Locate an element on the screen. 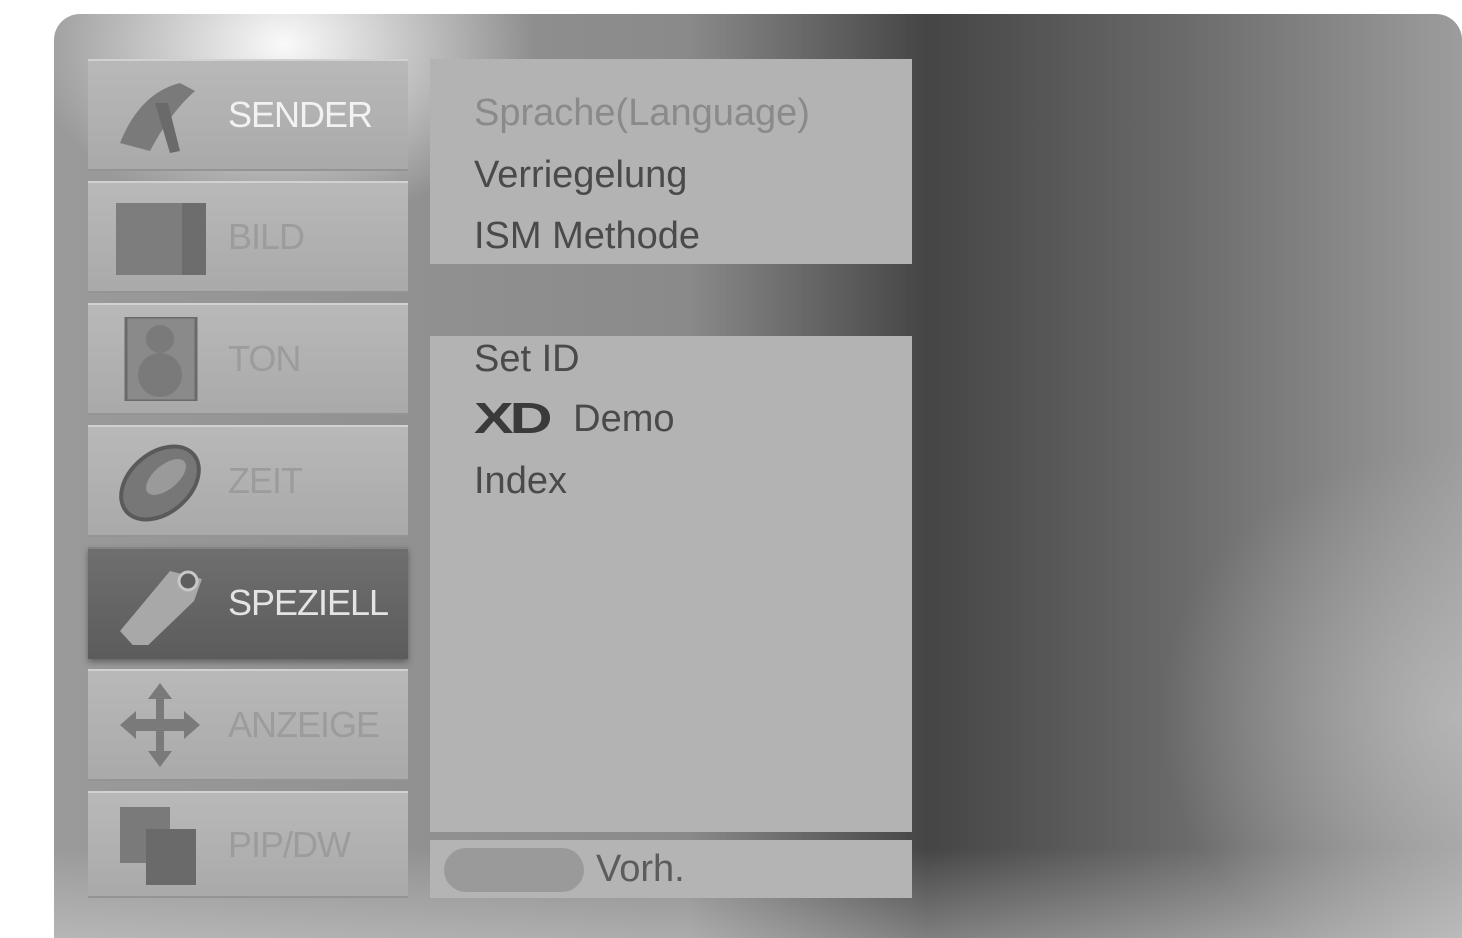 This screenshot has height=938, width=1462. clock-icon is located at coordinates (160, 483).